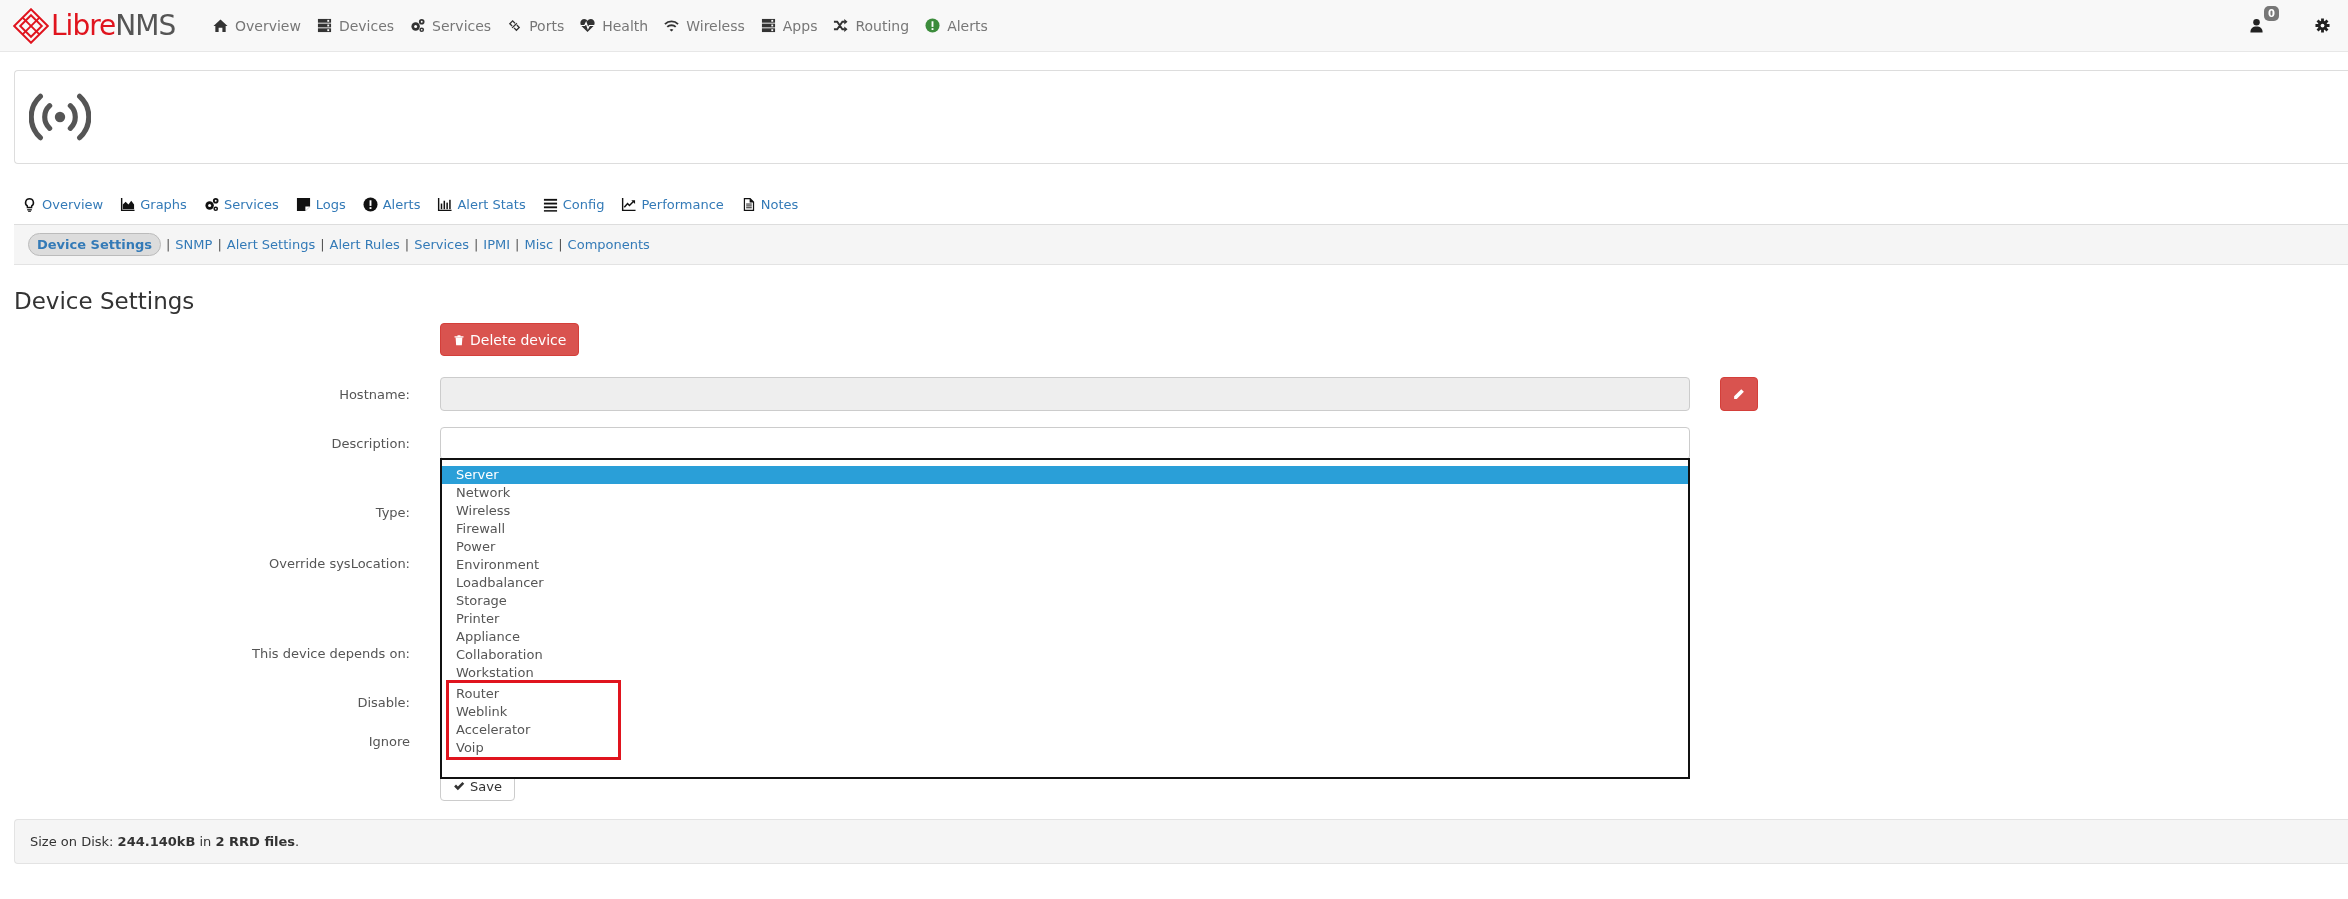 This screenshot has height=899, width=2348. Describe the element at coordinates (1065, 475) in the screenshot. I see `type-option: Server` at that location.